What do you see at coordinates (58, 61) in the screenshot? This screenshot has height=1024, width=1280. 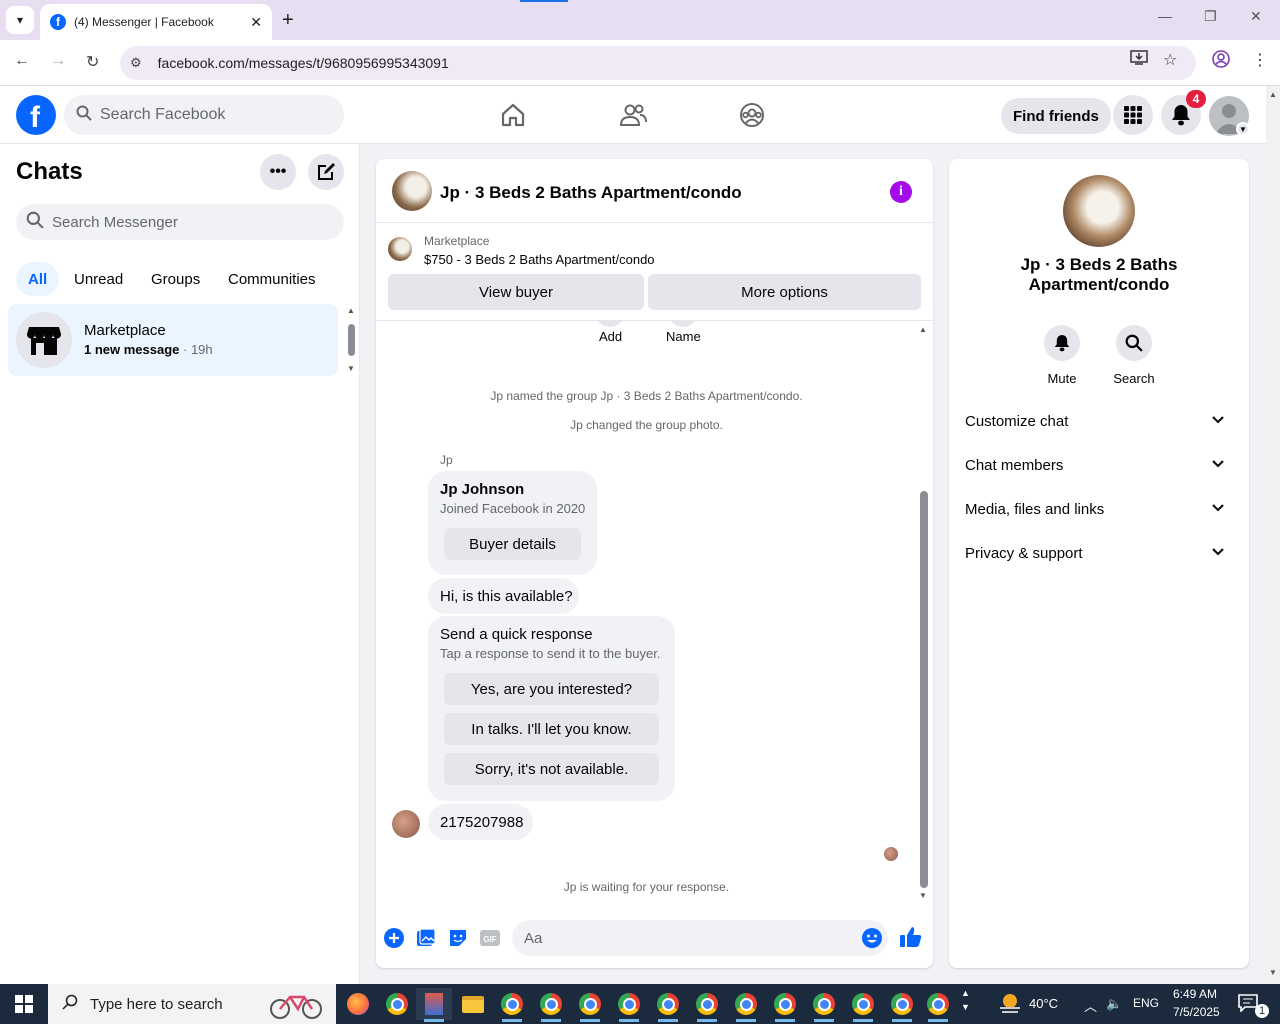 I see `forward-arrow-icon: →` at bounding box center [58, 61].